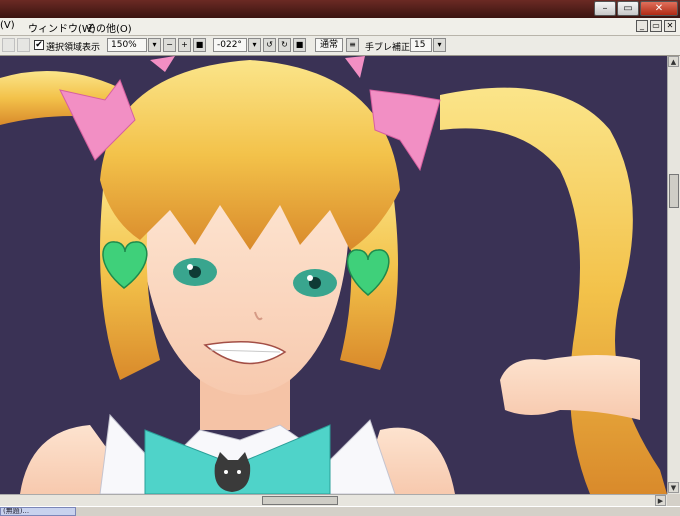 The height and width of the screenshot is (516, 680). I want to click on stabilizer-label: 手ブレ補正, so click(388, 48).